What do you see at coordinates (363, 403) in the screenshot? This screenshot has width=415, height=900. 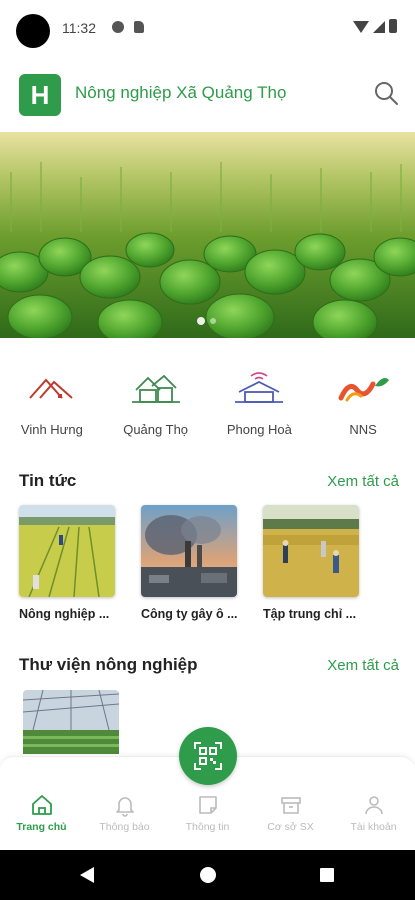 I see `commune-nns: NNS` at bounding box center [363, 403].